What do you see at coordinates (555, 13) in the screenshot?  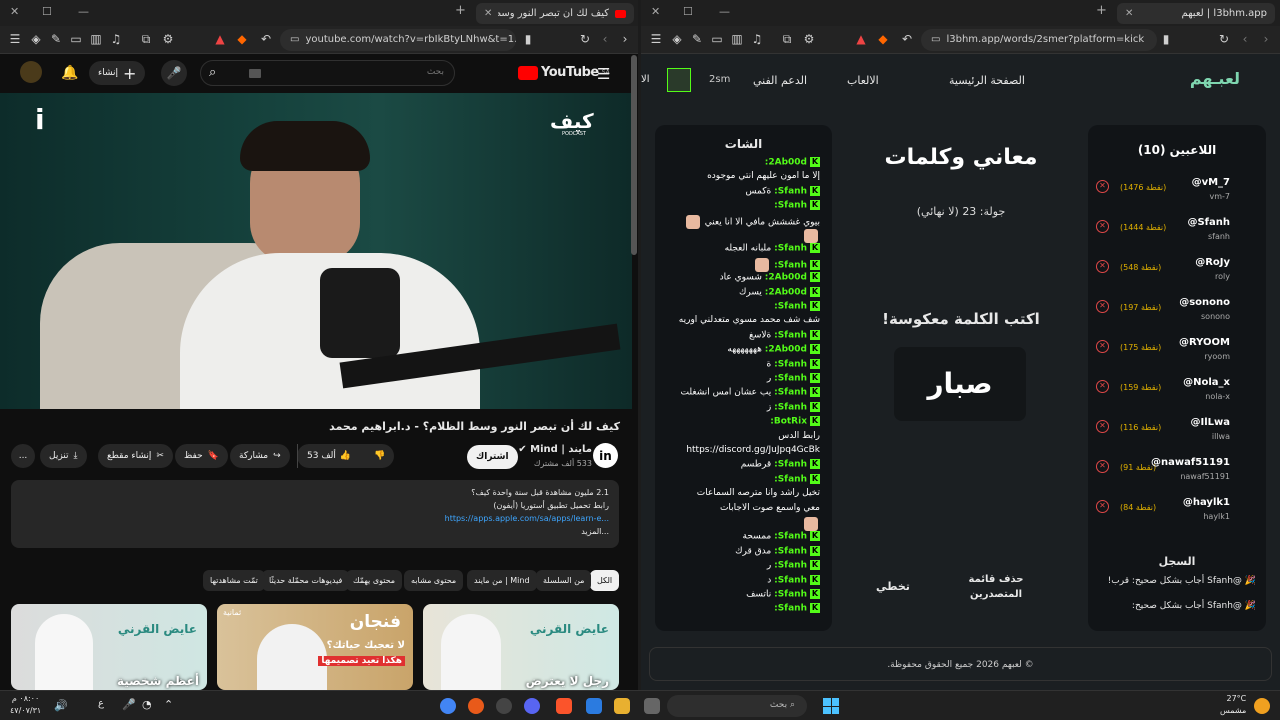 I see `tab-youtube: ✕ كيف لك أن تبصر النور وسط الظ` at bounding box center [555, 13].